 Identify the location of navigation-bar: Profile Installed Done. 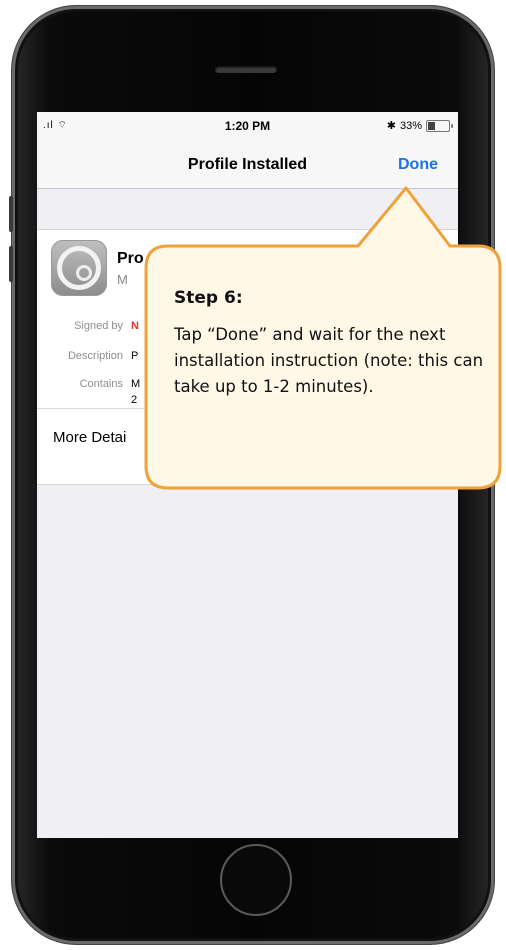
(247, 164).